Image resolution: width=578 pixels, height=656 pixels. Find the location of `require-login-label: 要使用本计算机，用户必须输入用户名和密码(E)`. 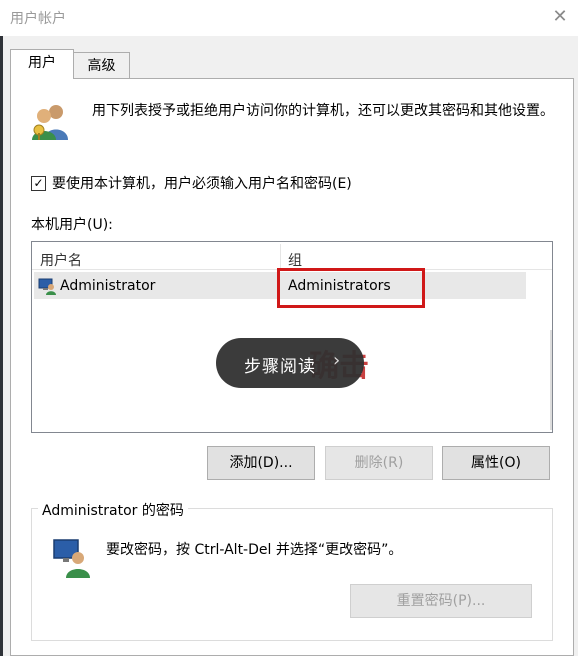

require-login-label: 要使用本计算机，用户必须输入用户名和密码(E) is located at coordinates (202, 183).